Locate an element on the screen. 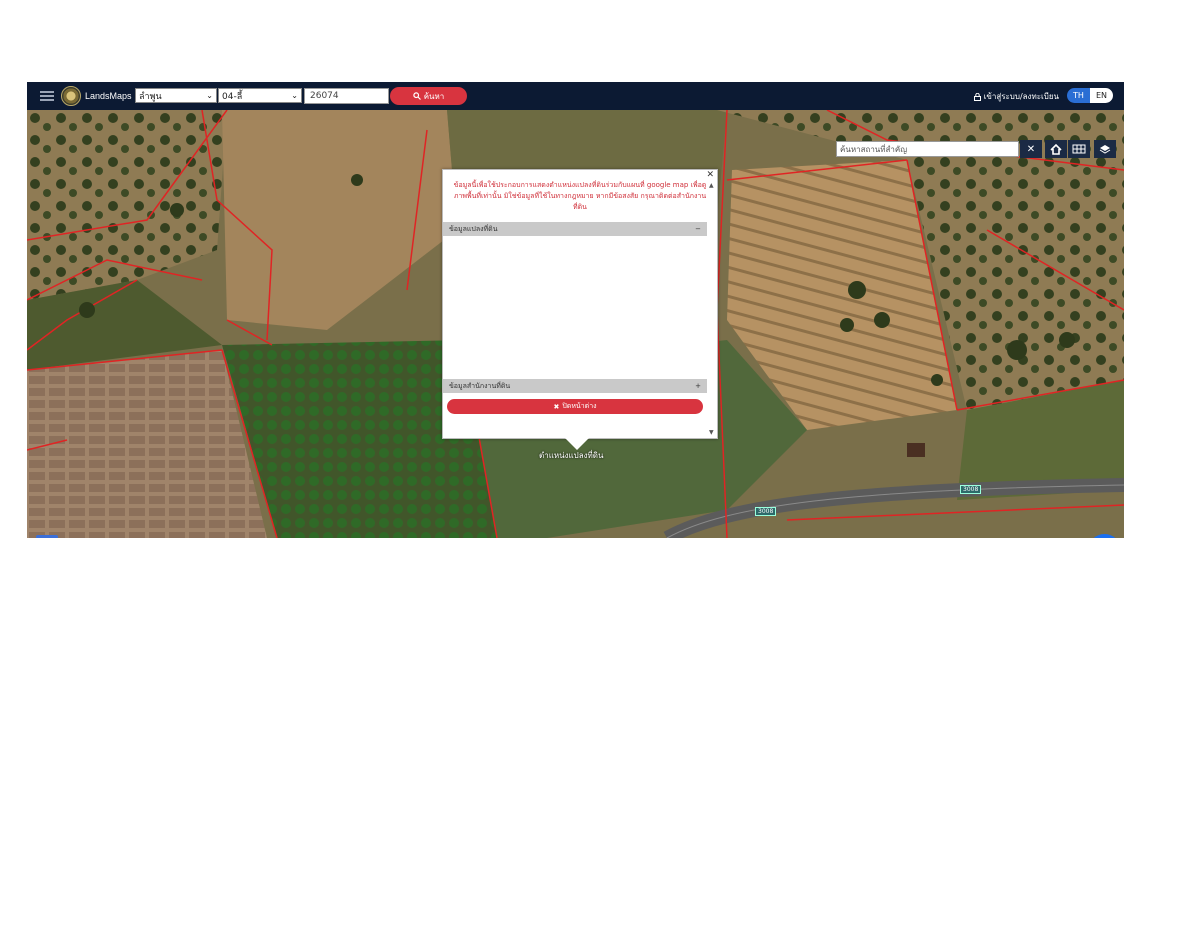 The height and width of the screenshot is (927, 1200). lock-icon is located at coordinates (977, 96).